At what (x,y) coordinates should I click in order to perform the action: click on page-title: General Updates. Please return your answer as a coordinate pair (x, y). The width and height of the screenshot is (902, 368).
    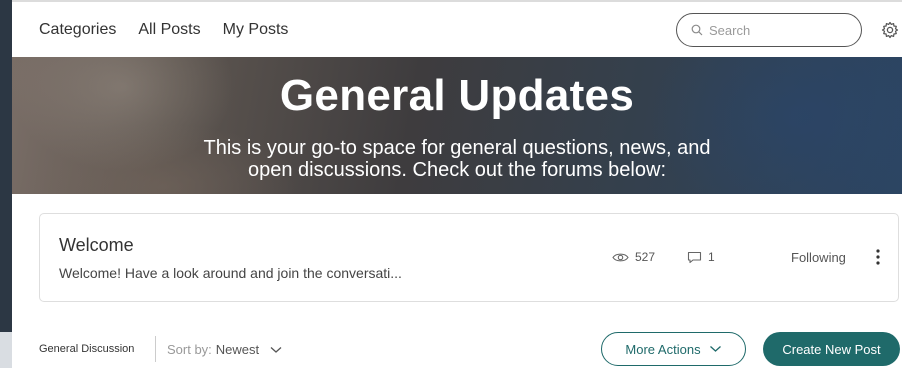
    Looking at the image, I should click on (457, 95).